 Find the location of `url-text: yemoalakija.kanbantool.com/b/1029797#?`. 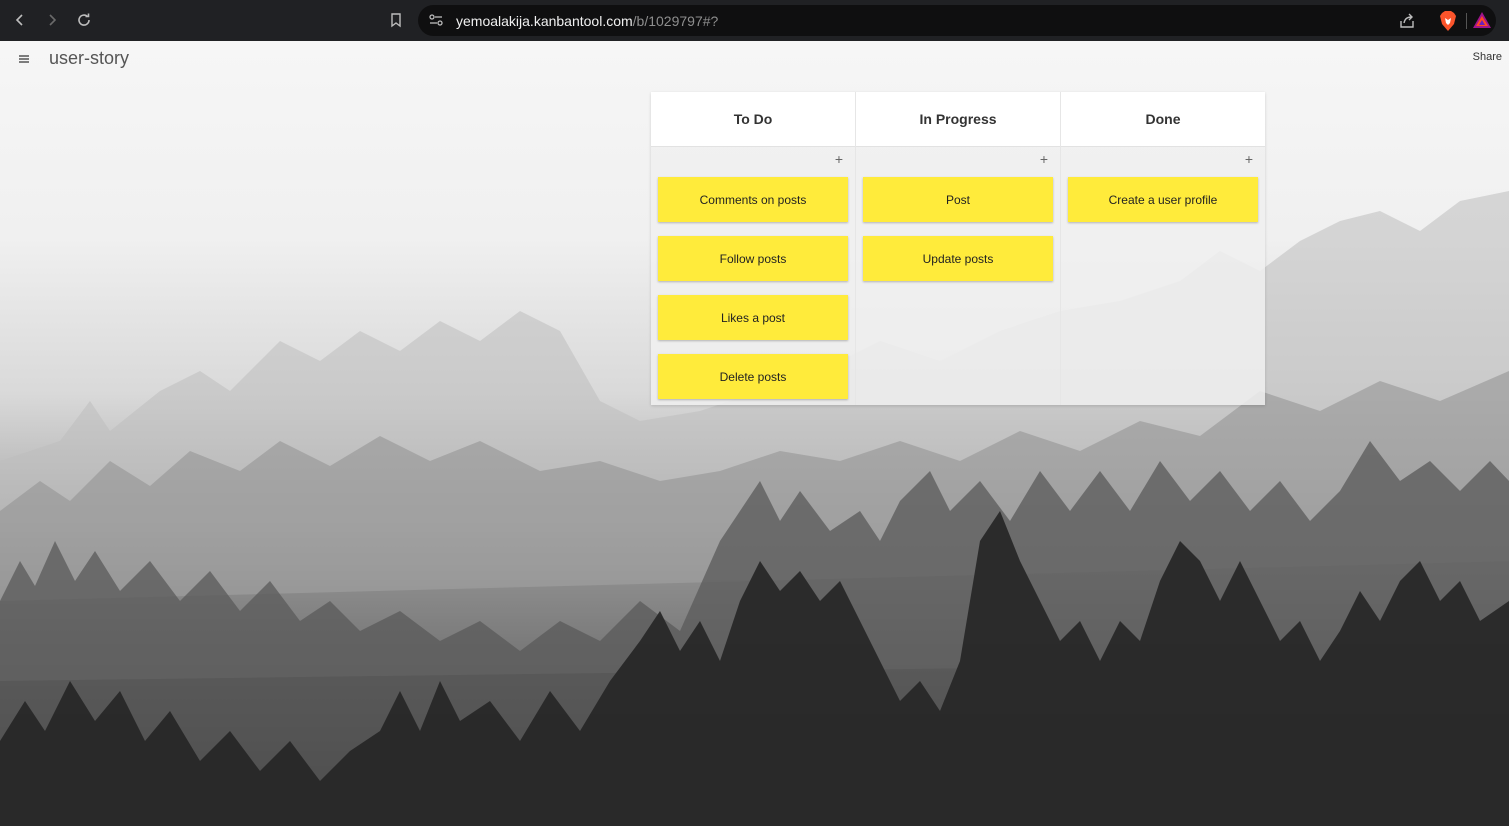

url-text: yemoalakija.kanbantool.com/b/1029797#? is located at coordinates (587, 21).